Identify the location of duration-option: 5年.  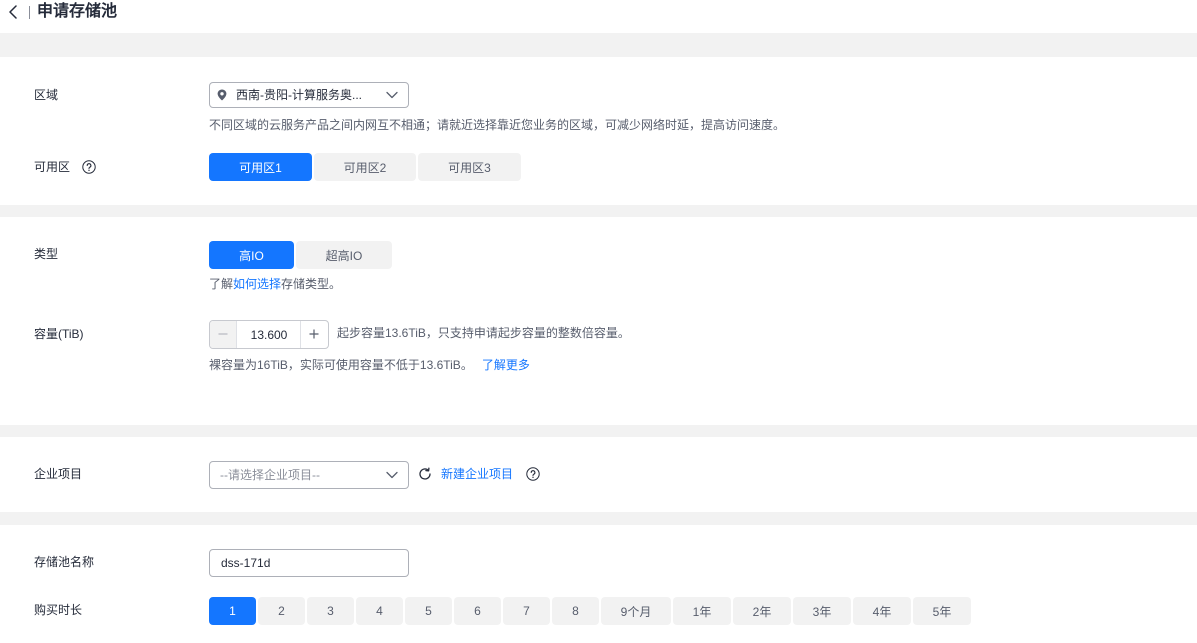
(942, 611).